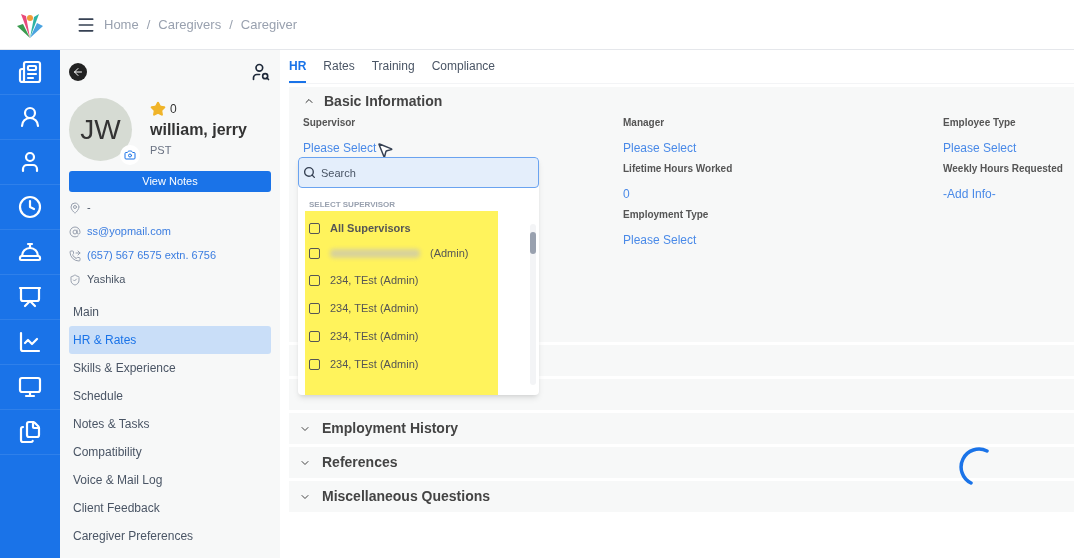 The image size is (1074, 558). I want to click on contact-link: ss@yopmail.com, so click(129, 231).